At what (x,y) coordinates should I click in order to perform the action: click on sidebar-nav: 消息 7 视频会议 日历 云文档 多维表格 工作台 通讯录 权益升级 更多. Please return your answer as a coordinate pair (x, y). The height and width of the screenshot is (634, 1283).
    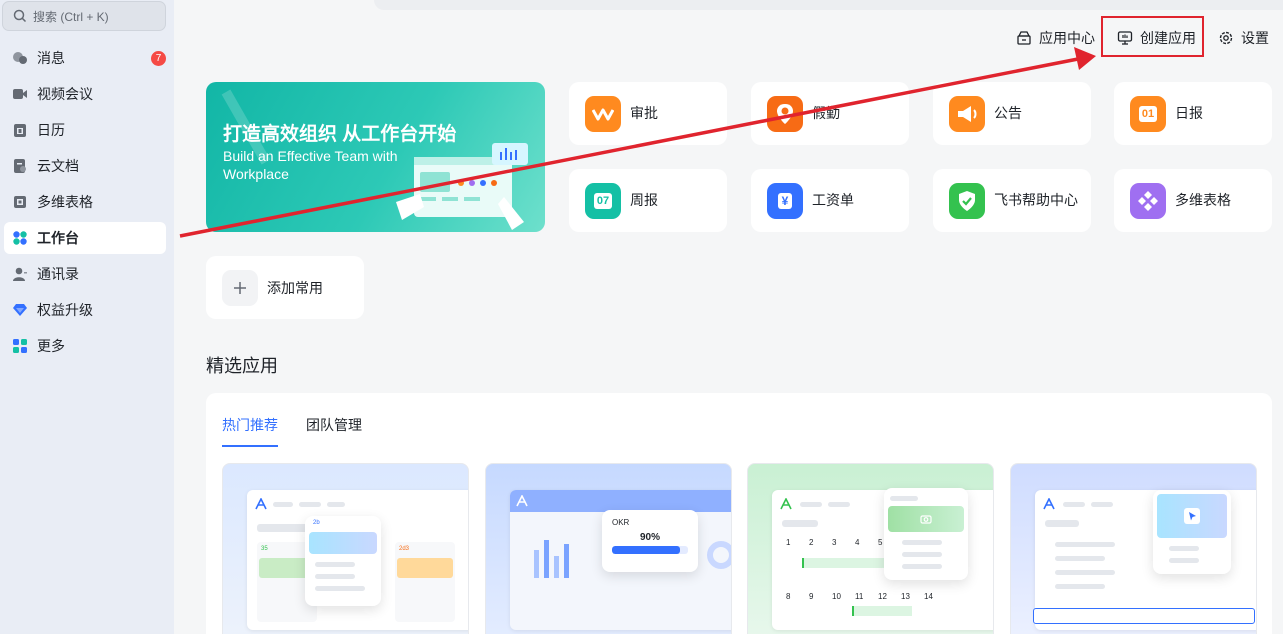
    Looking at the image, I should click on (87, 204).